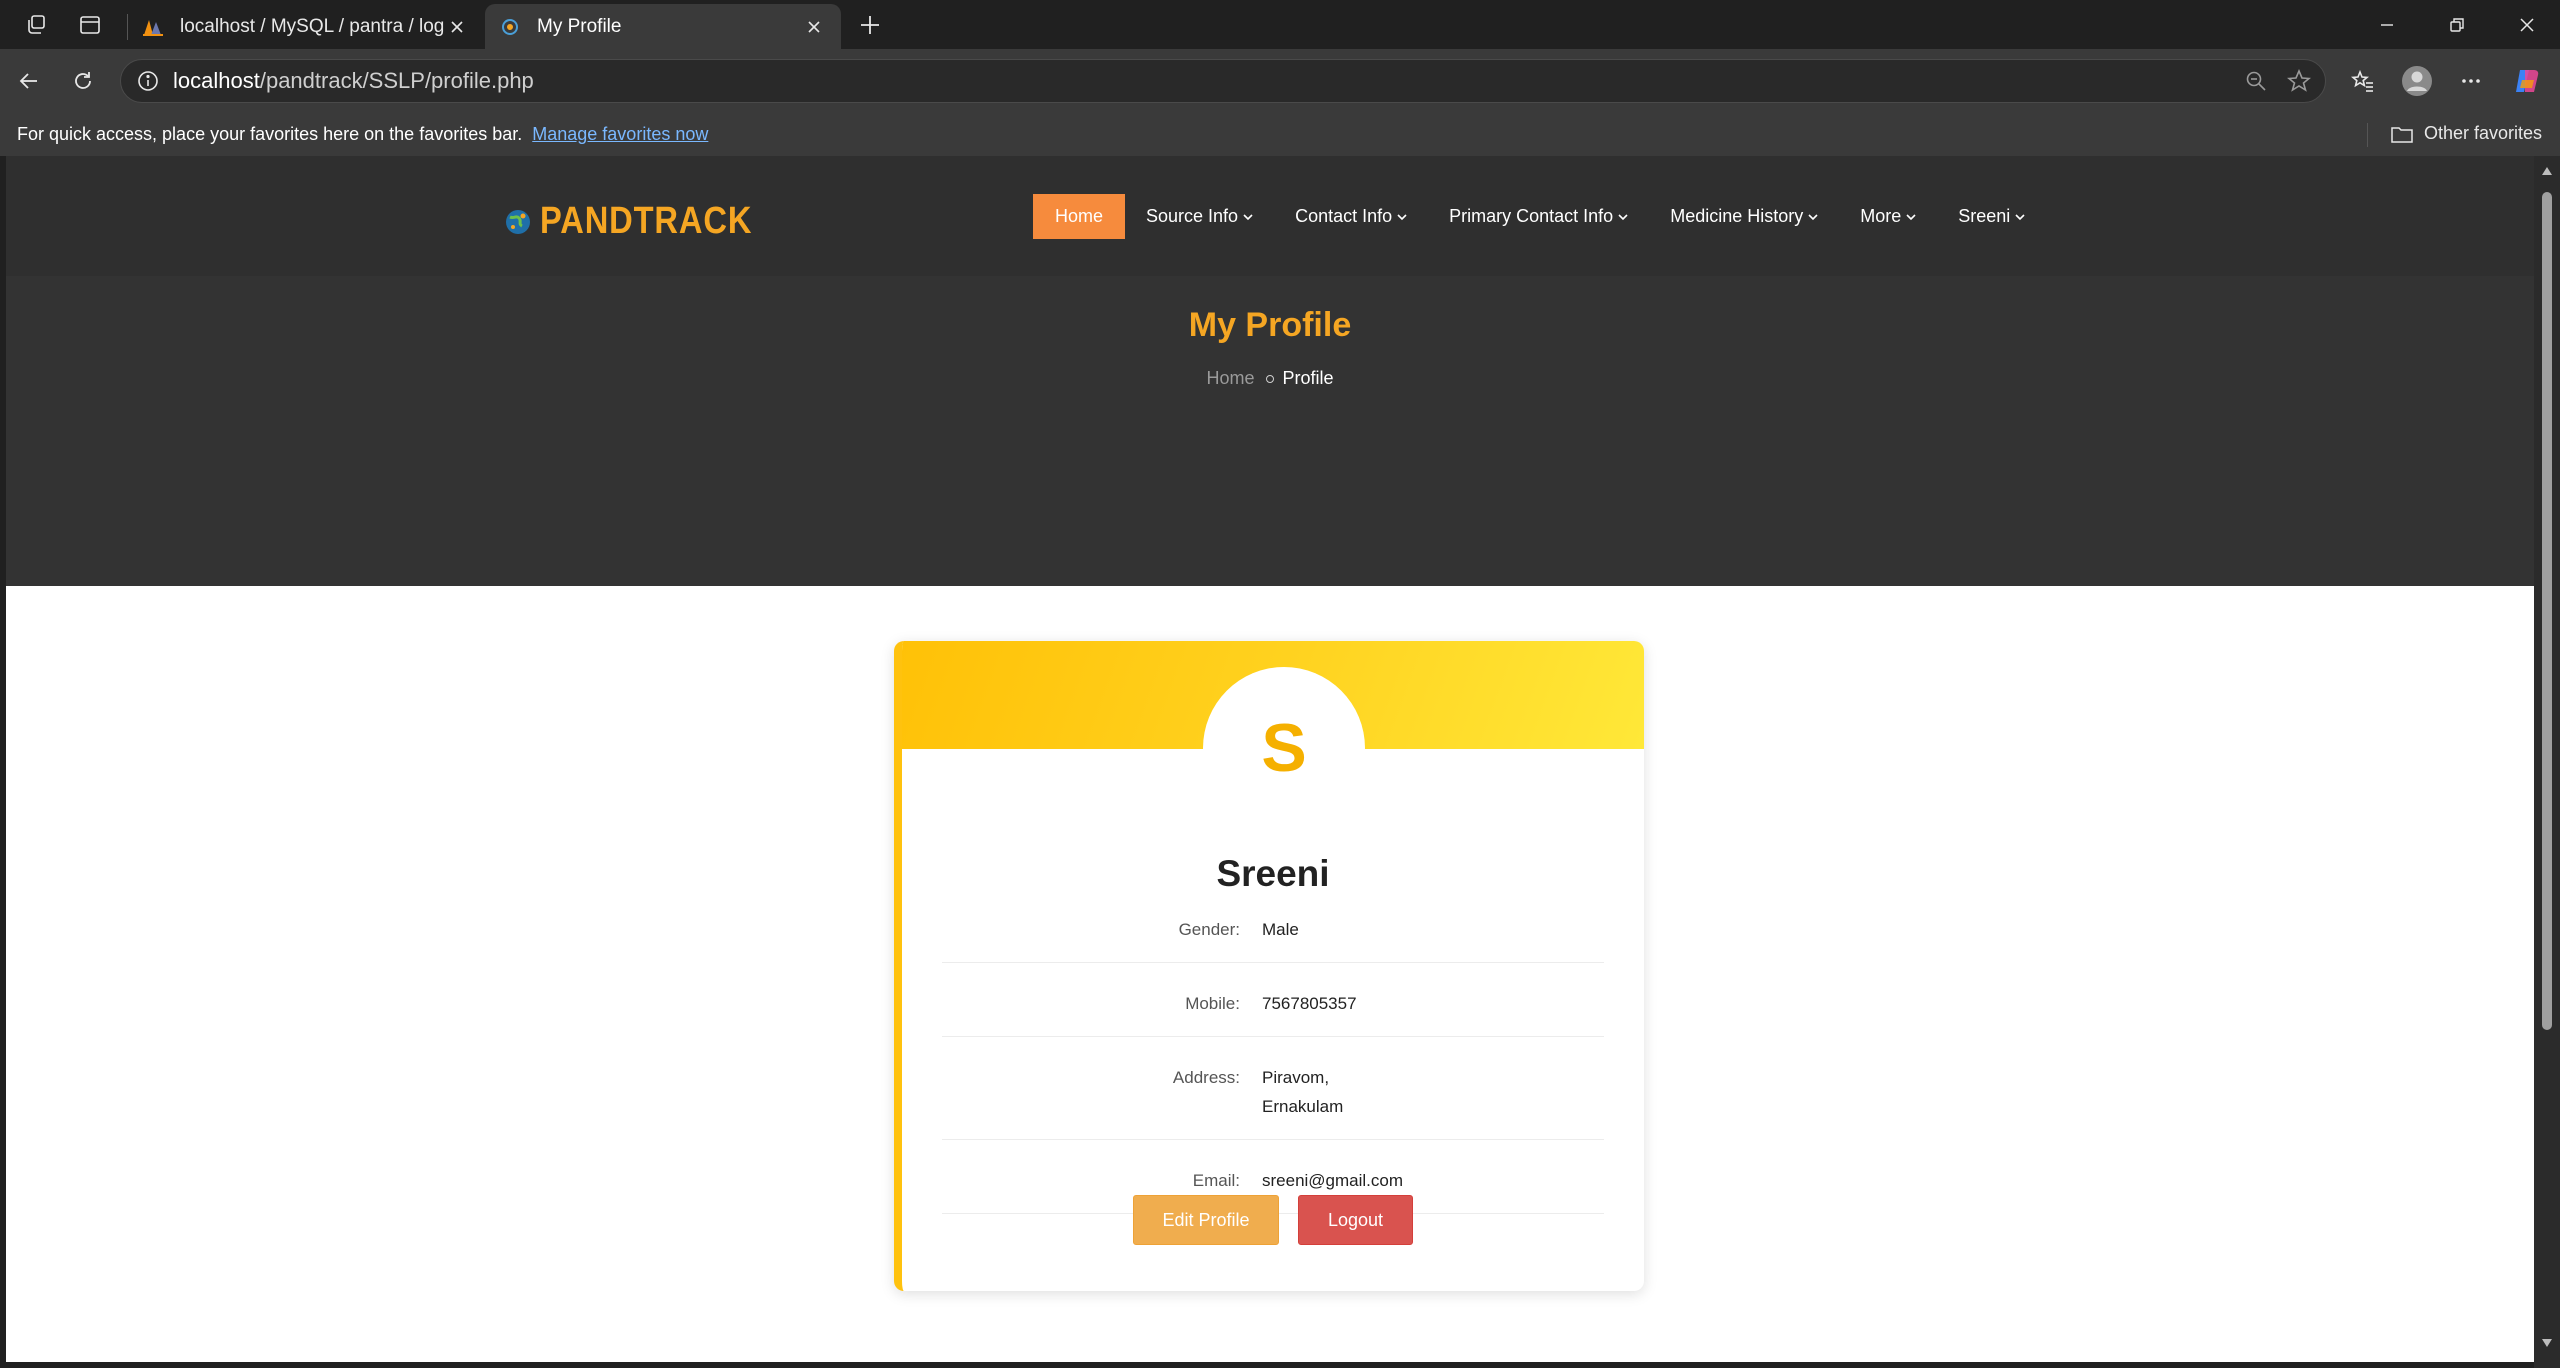 The height and width of the screenshot is (1368, 2560). Describe the element at coordinates (2256, 81) in the screenshot. I see `zoom-icon` at that location.